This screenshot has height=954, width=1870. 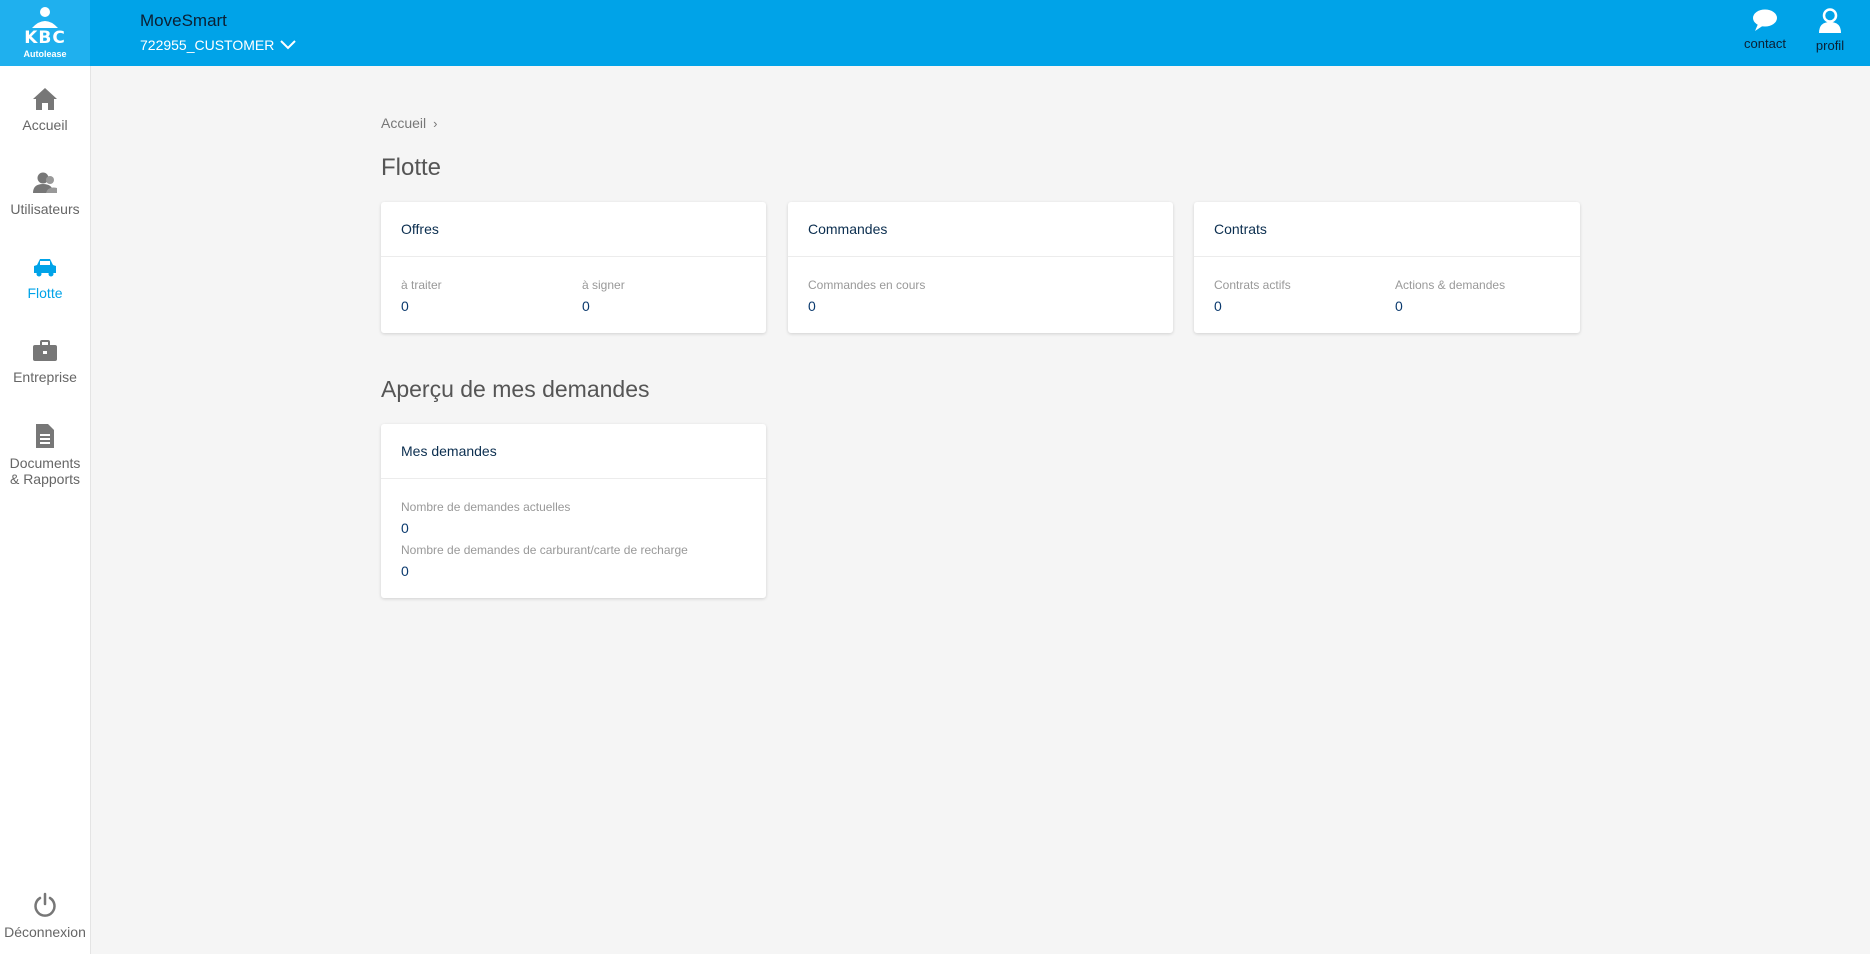 What do you see at coordinates (1765, 20) in the screenshot?
I see `chat-icon` at bounding box center [1765, 20].